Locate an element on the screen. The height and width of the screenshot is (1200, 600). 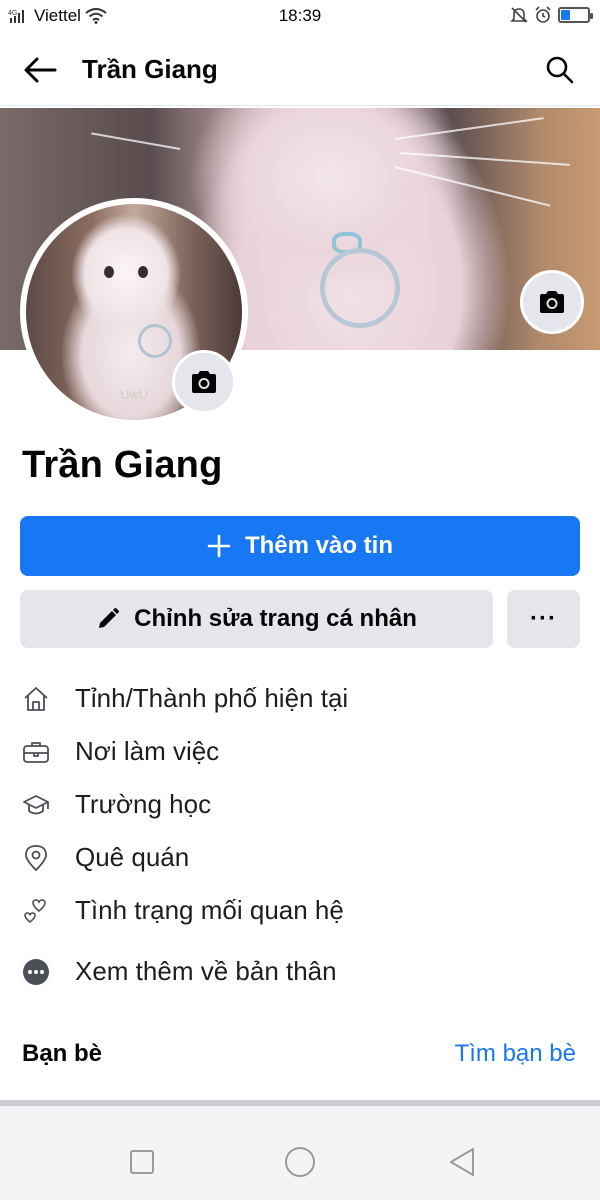
detail-hometown: Quê quán is located at coordinates (300, 857).